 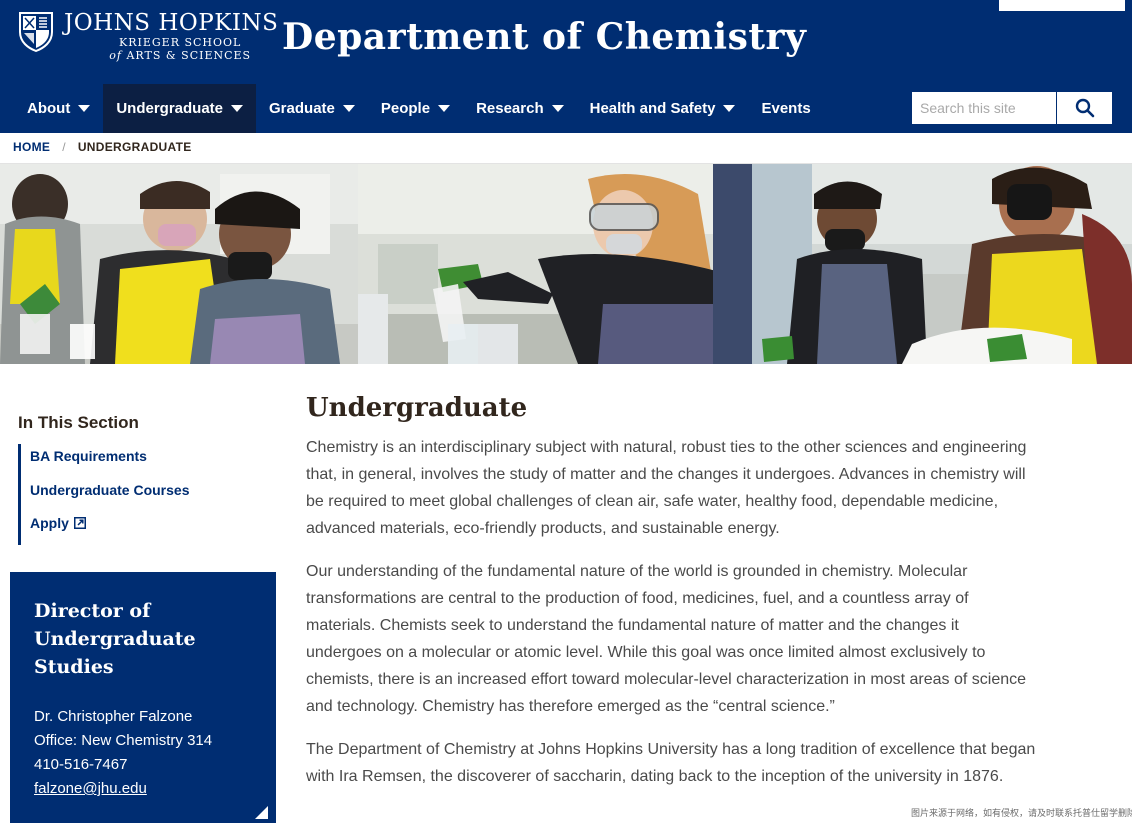 What do you see at coordinates (510, 108) in the screenshot?
I see `nav-item-label: Research` at bounding box center [510, 108].